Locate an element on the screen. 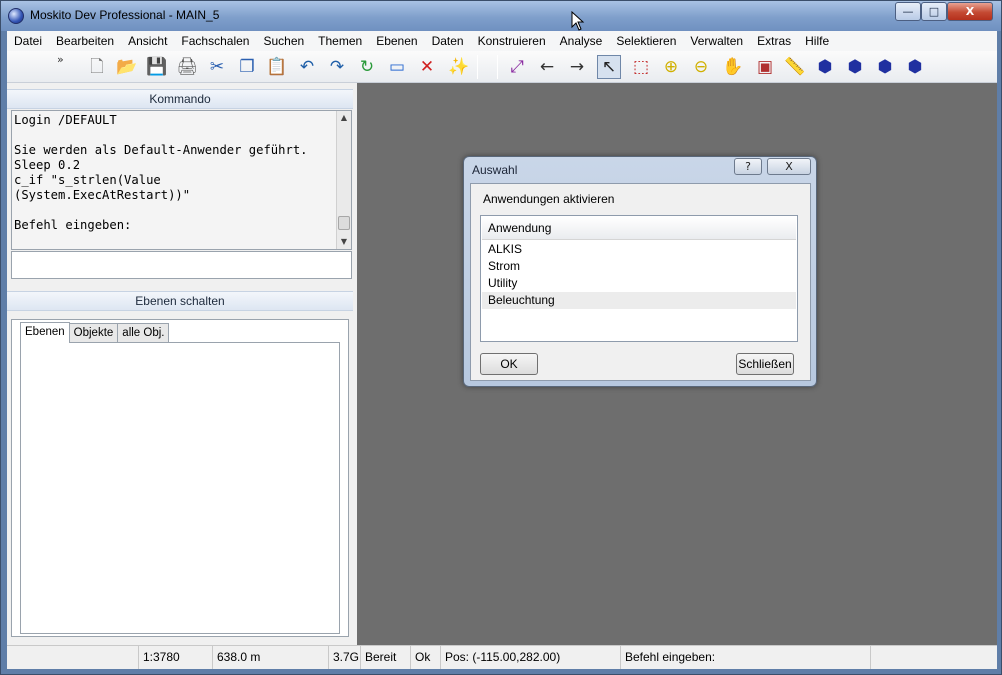  zoom-extent-icon: ⤢ is located at coordinates (517, 67).